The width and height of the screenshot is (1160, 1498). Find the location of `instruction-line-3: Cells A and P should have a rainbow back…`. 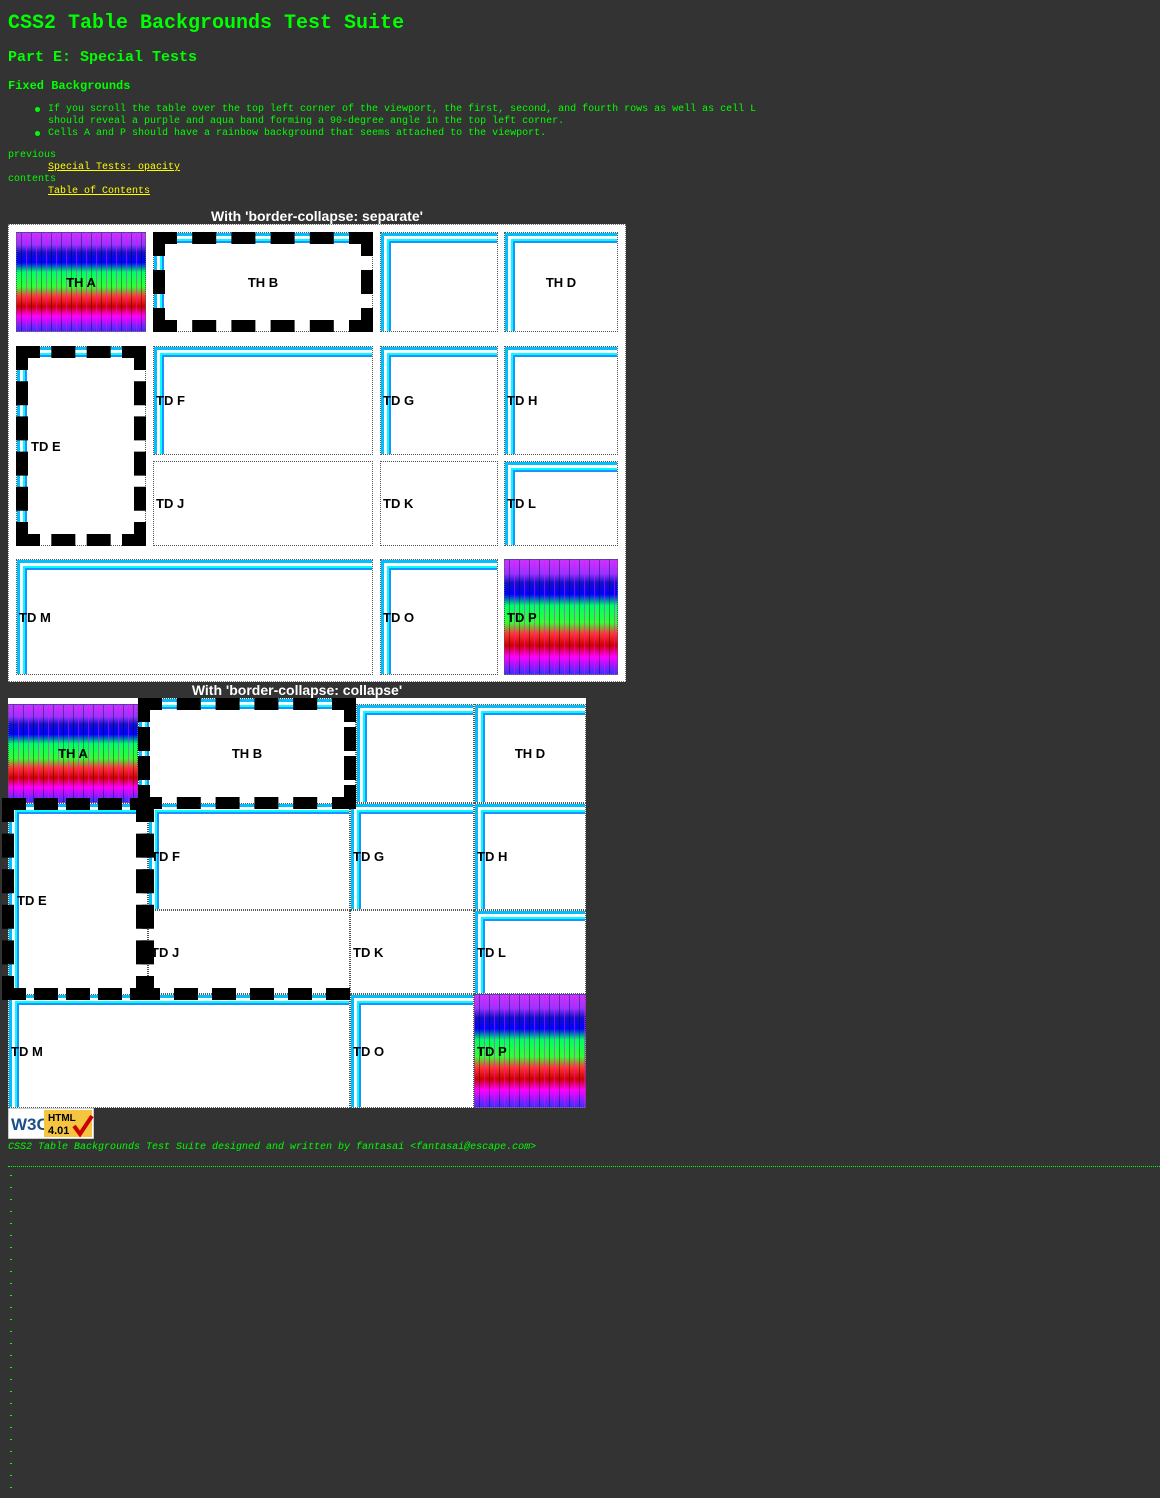

instruction-line-3: Cells A and P should have a rainbow back… is located at coordinates (297, 133).